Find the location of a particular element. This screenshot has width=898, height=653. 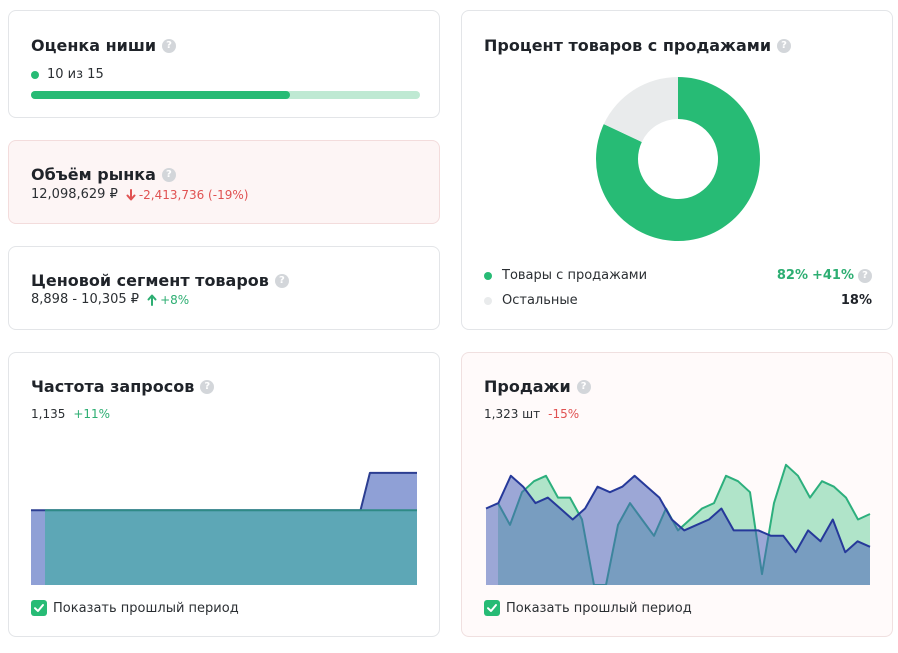

legend-value-others-row: 18% is located at coordinates (856, 300).